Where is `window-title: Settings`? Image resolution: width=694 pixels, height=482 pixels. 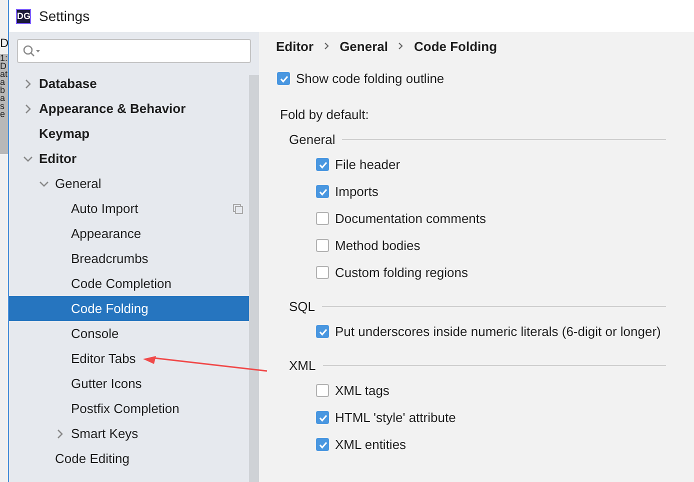
window-title: Settings is located at coordinates (64, 16).